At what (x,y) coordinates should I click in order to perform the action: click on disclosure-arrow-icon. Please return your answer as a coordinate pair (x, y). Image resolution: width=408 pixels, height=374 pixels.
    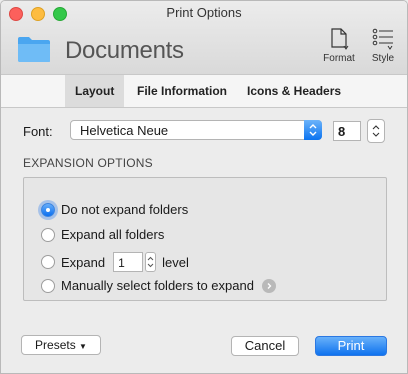
    Looking at the image, I should click on (268, 285).